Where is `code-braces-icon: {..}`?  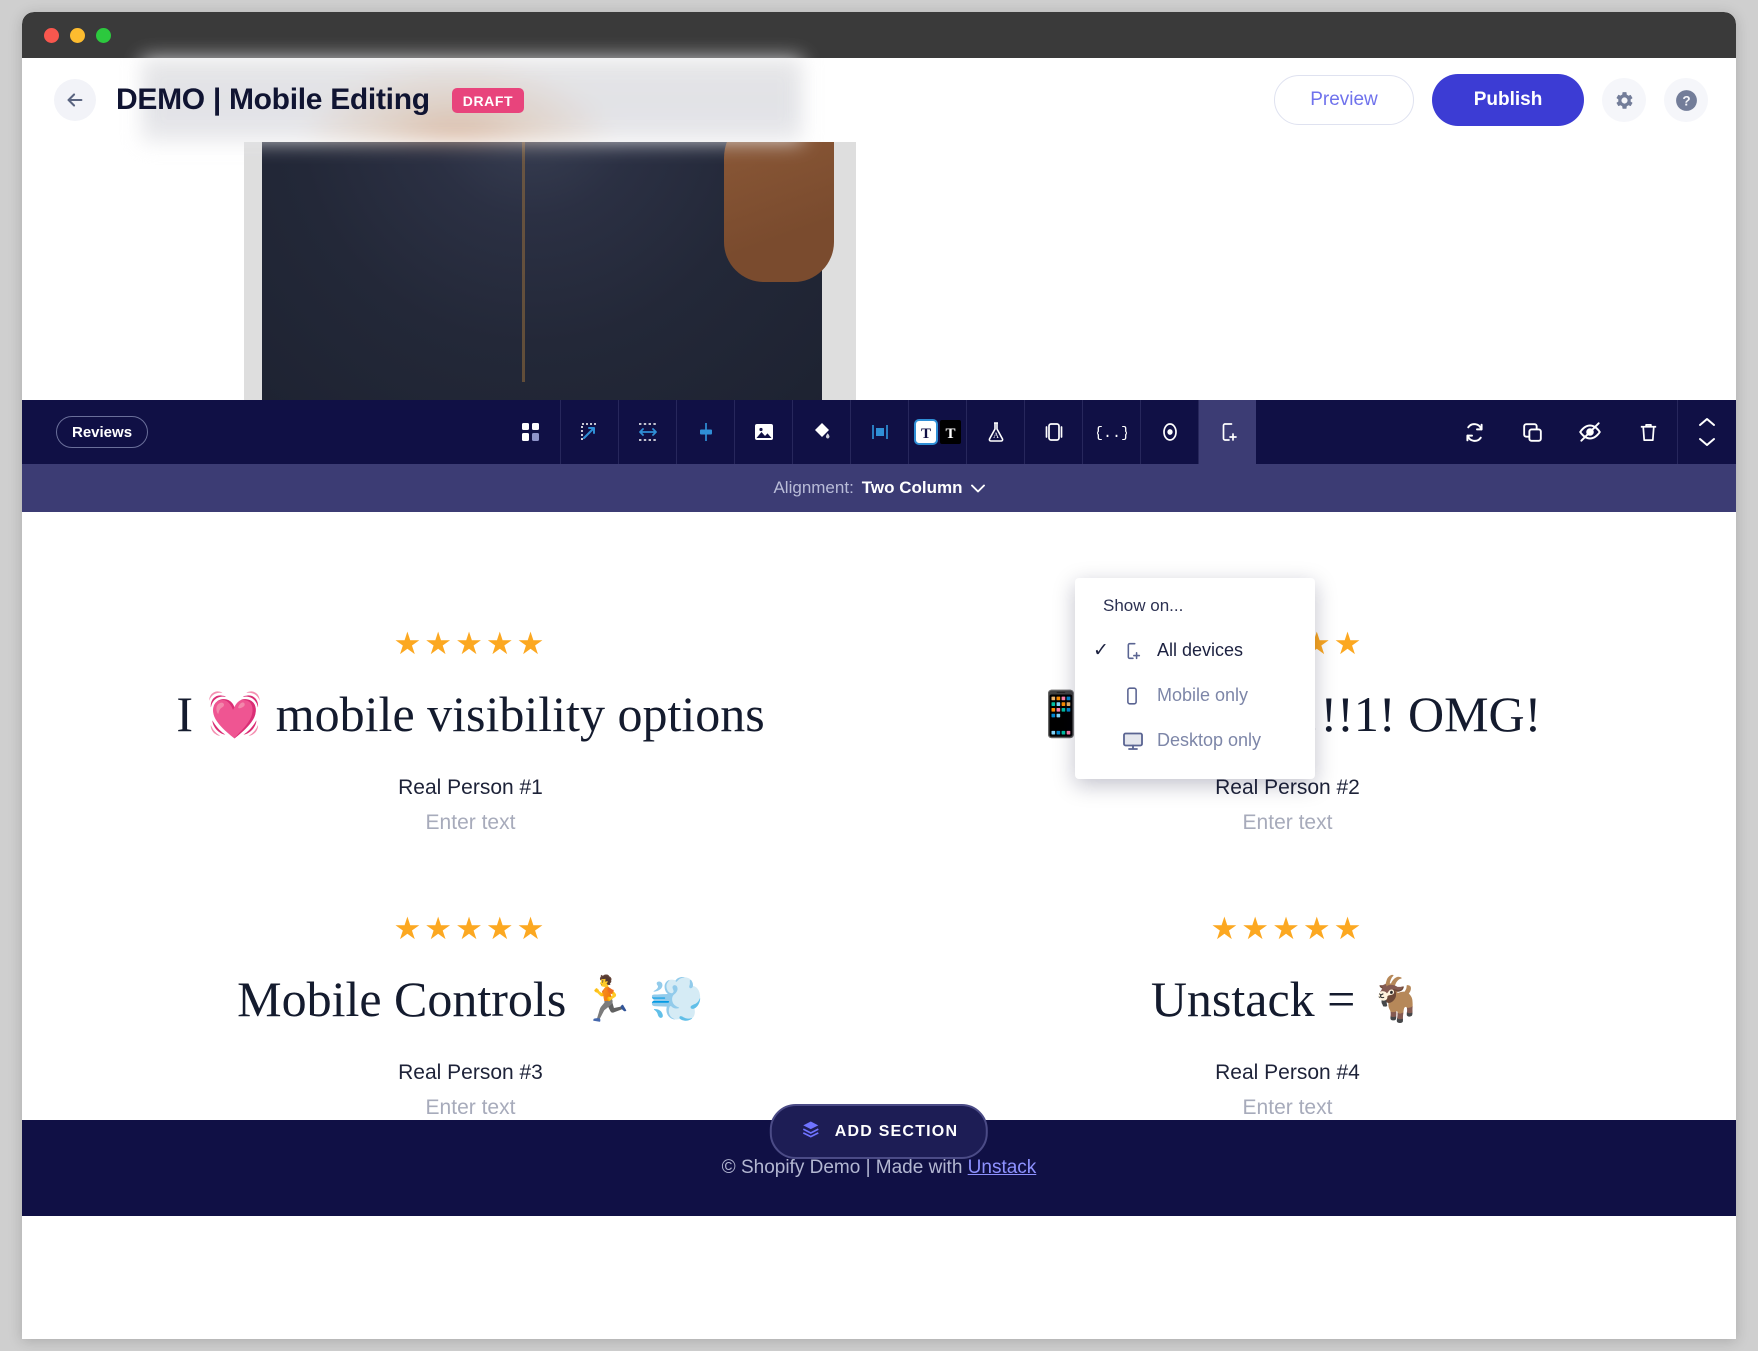 code-braces-icon: {..} is located at coordinates (1112, 433).